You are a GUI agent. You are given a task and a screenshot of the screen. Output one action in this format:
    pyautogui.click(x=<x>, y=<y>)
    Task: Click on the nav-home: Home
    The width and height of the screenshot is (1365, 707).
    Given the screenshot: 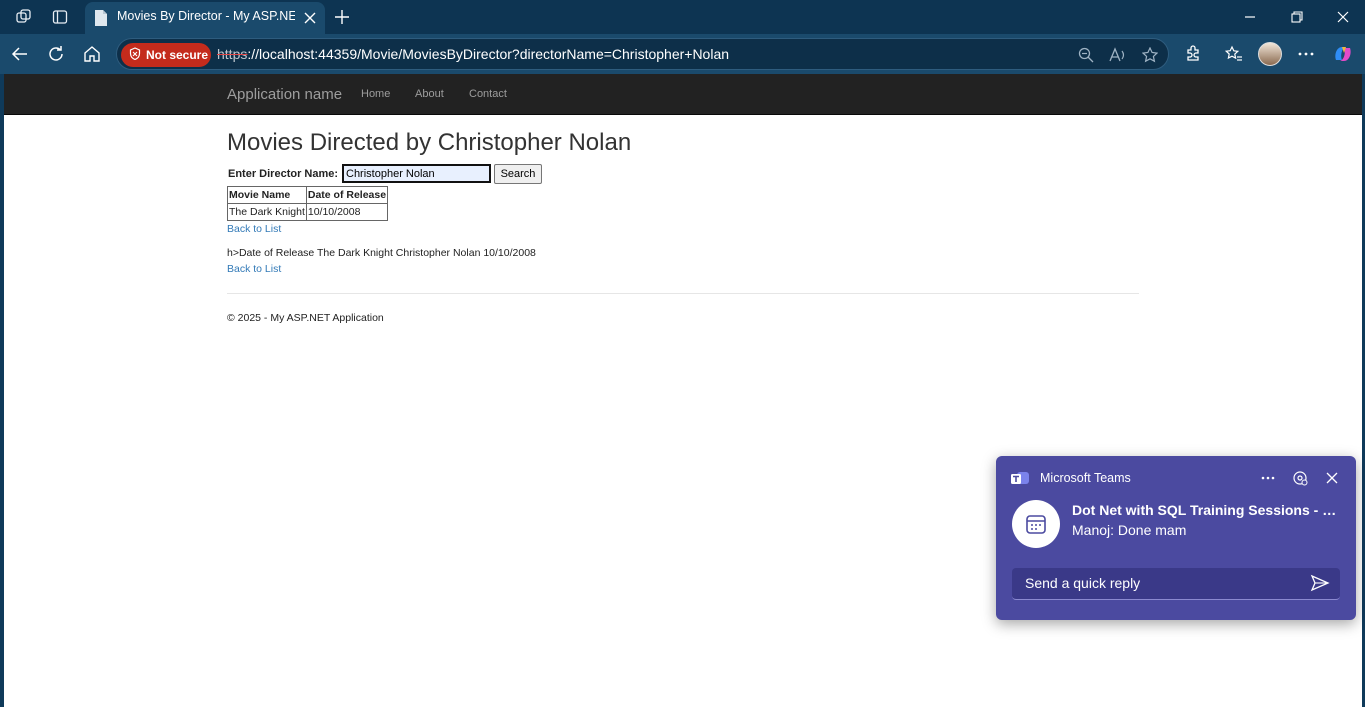 What is the action you would take?
    pyautogui.click(x=375, y=94)
    